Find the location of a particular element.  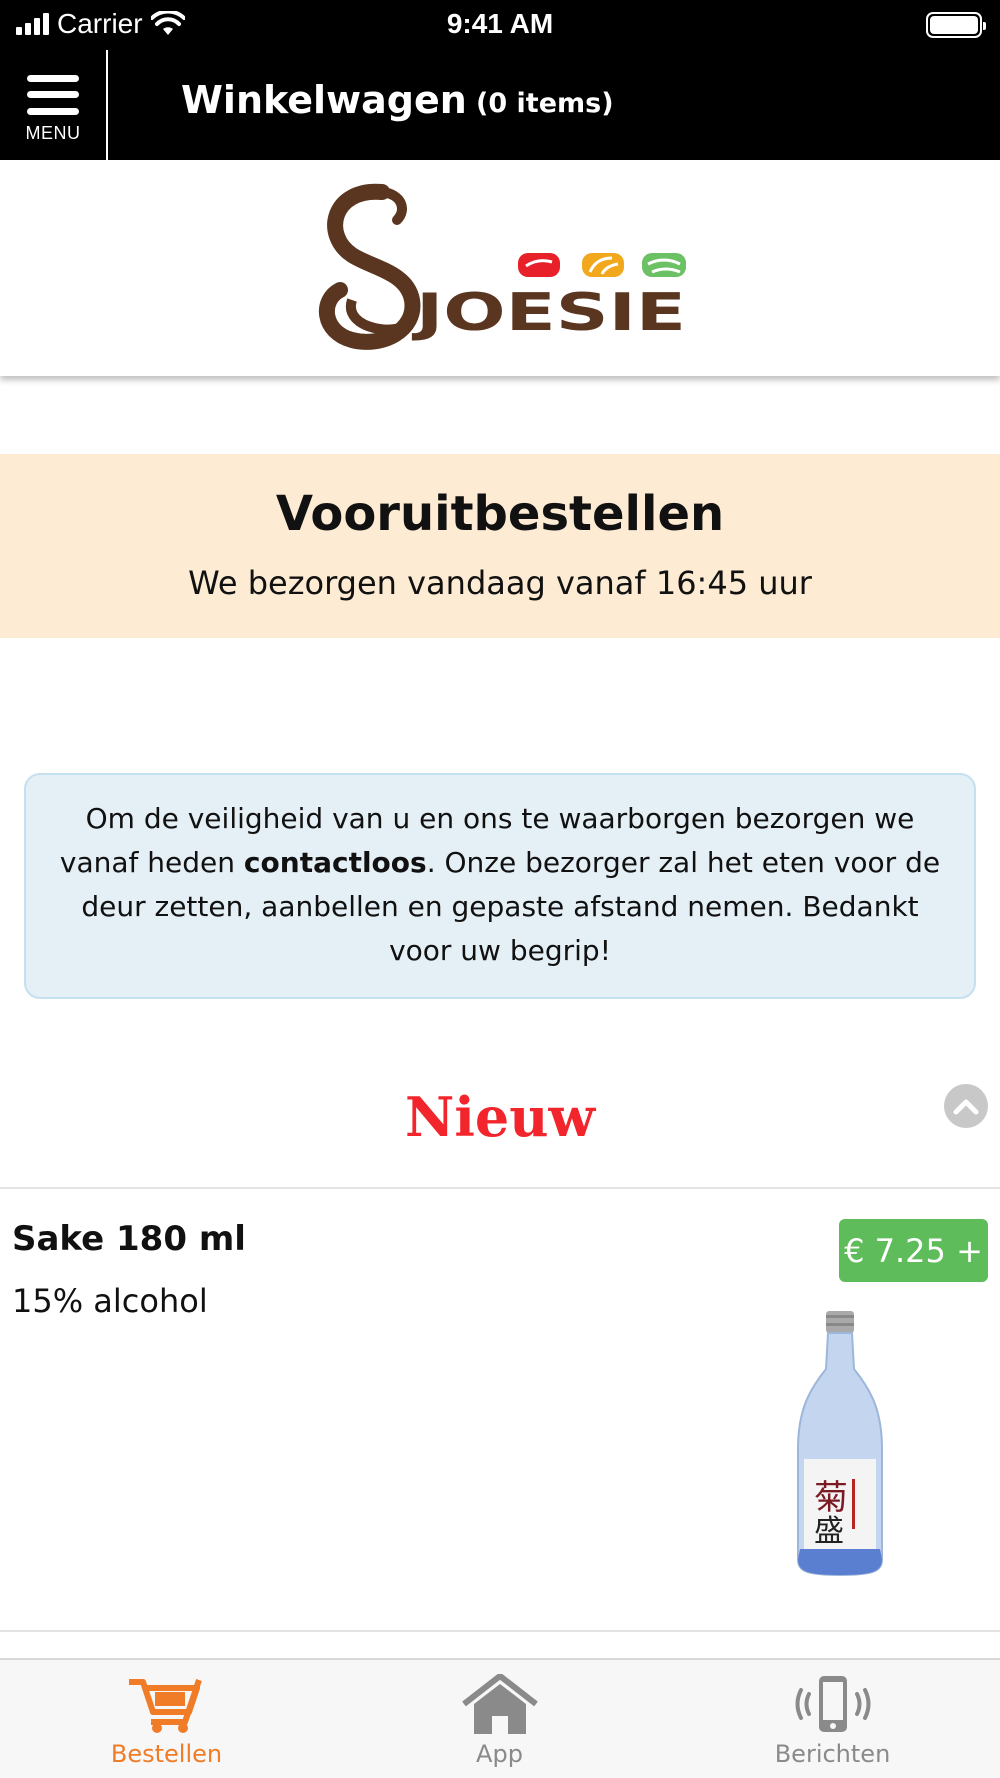

tab-bestellen: Bestellen is located at coordinates (166, 1719).